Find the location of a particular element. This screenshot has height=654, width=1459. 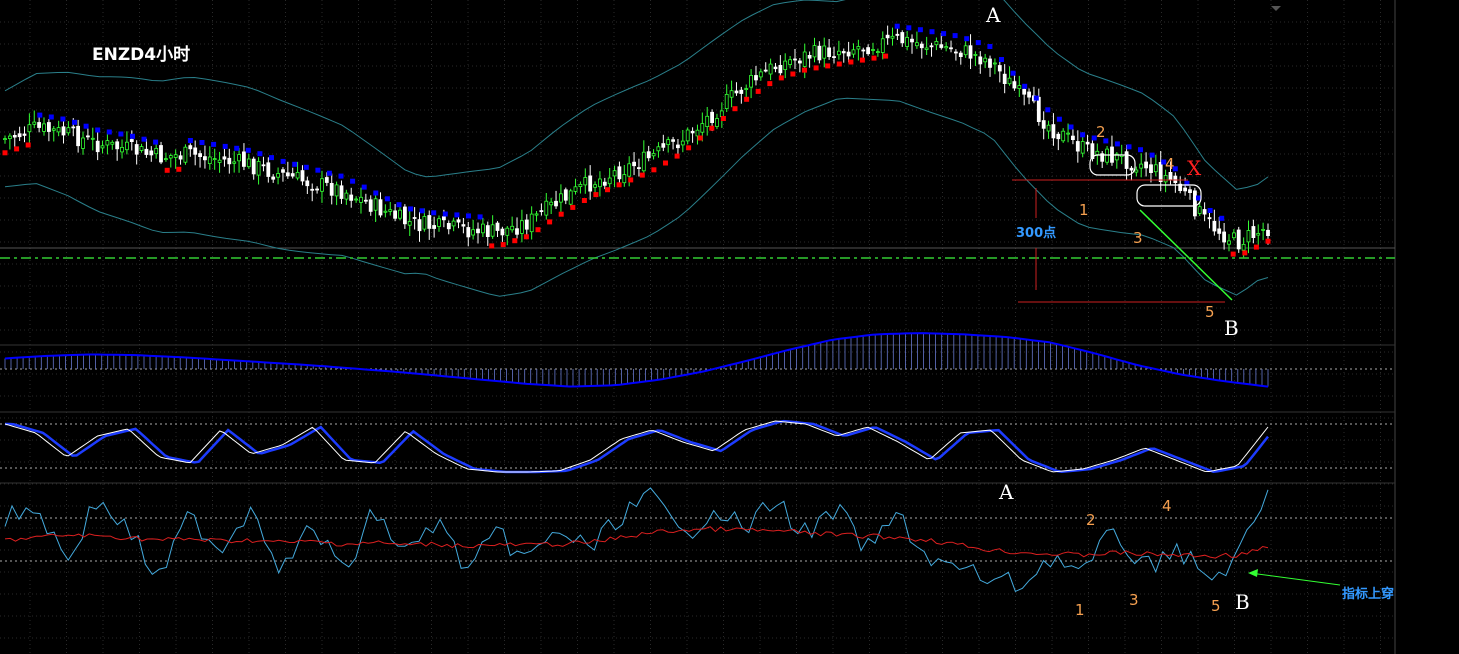

indicator-arrow-line is located at coordinates (1295, 579).